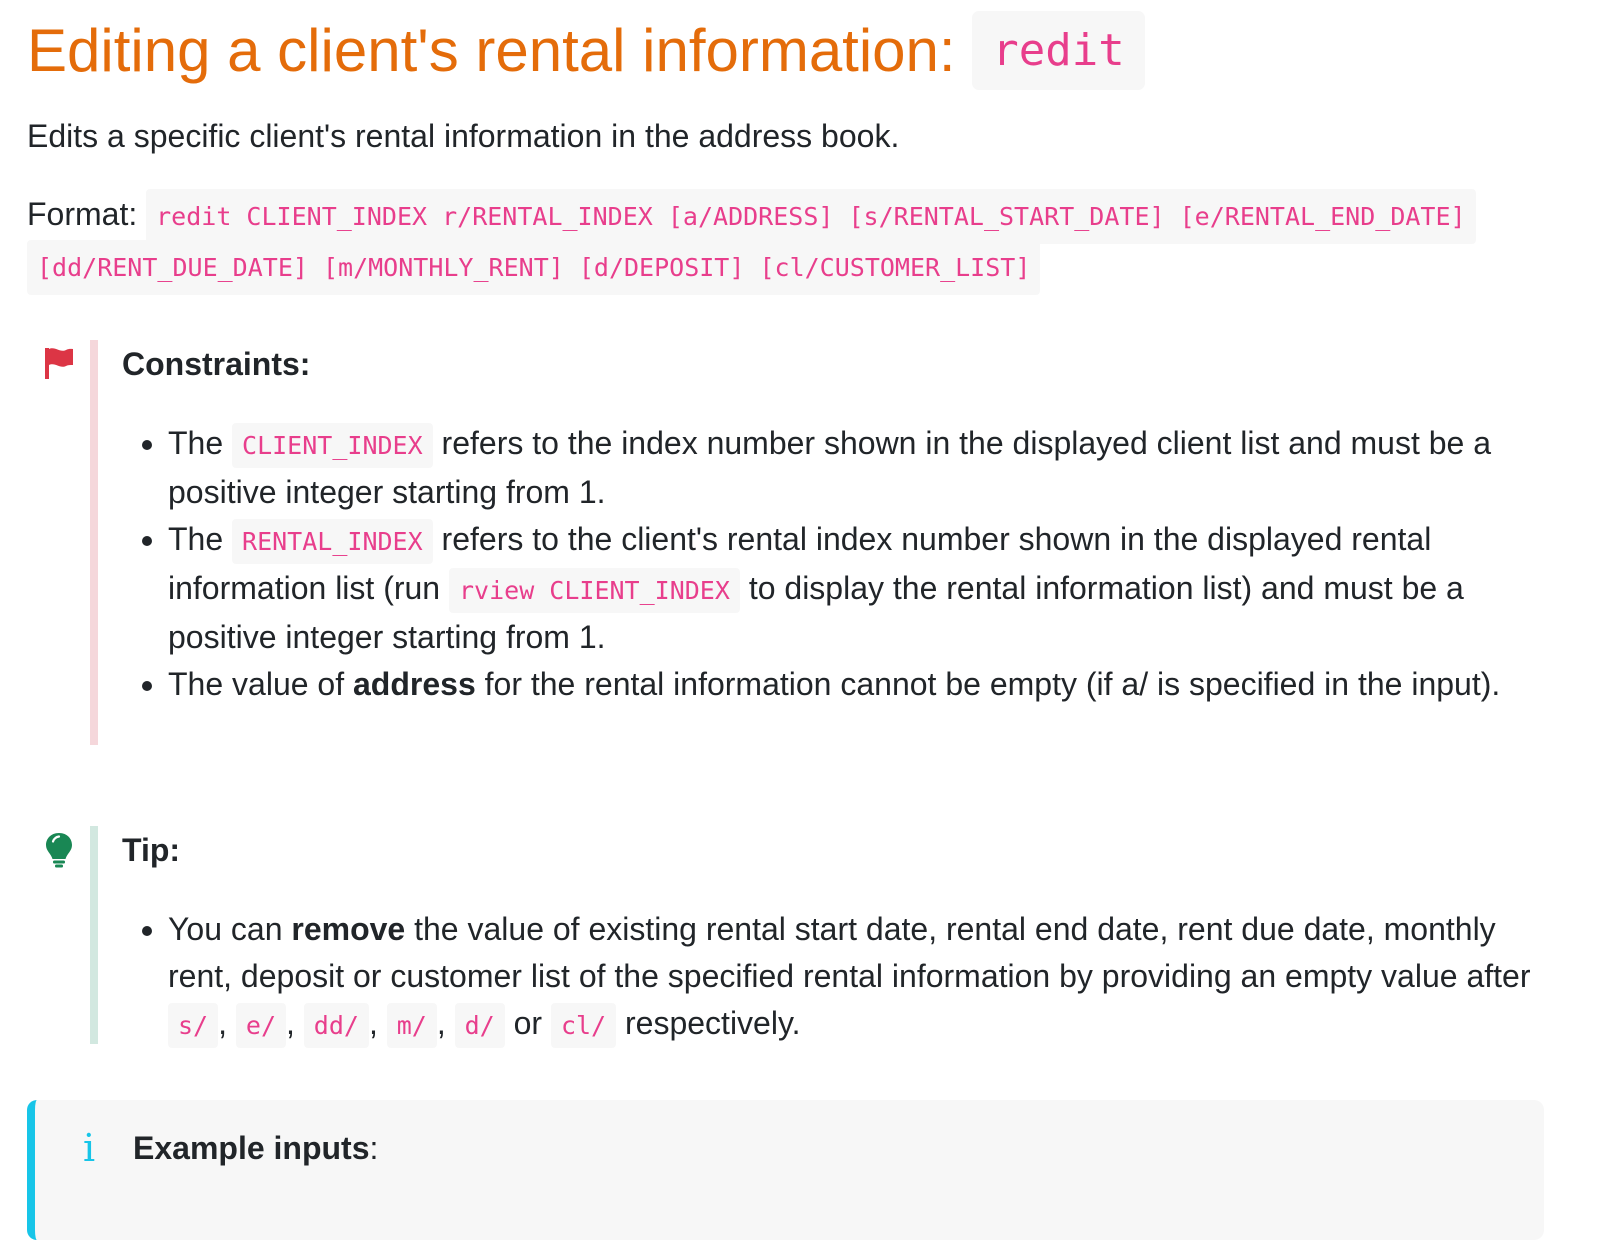 This screenshot has height=1240, width=1614. I want to click on bold-text: remove, so click(348, 929).